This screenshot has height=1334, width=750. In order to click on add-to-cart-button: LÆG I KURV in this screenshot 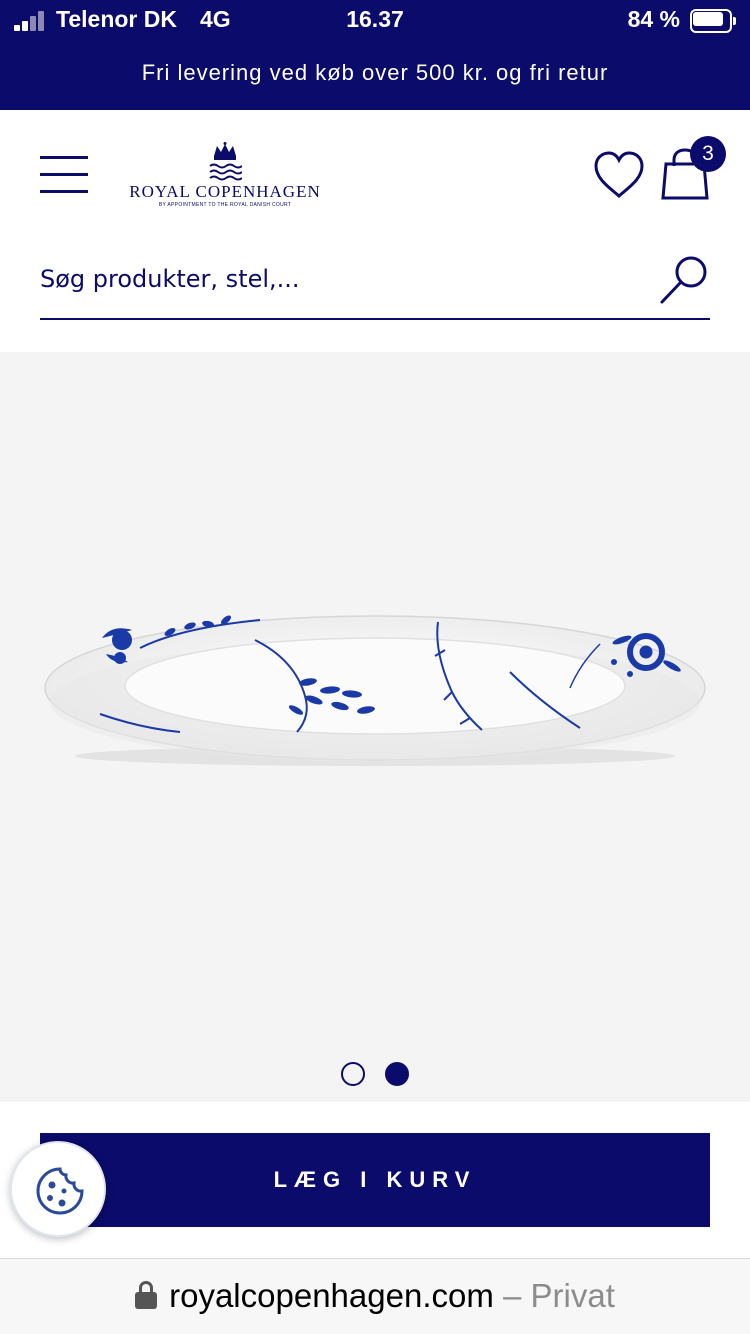, I will do `click(375, 1180)`.